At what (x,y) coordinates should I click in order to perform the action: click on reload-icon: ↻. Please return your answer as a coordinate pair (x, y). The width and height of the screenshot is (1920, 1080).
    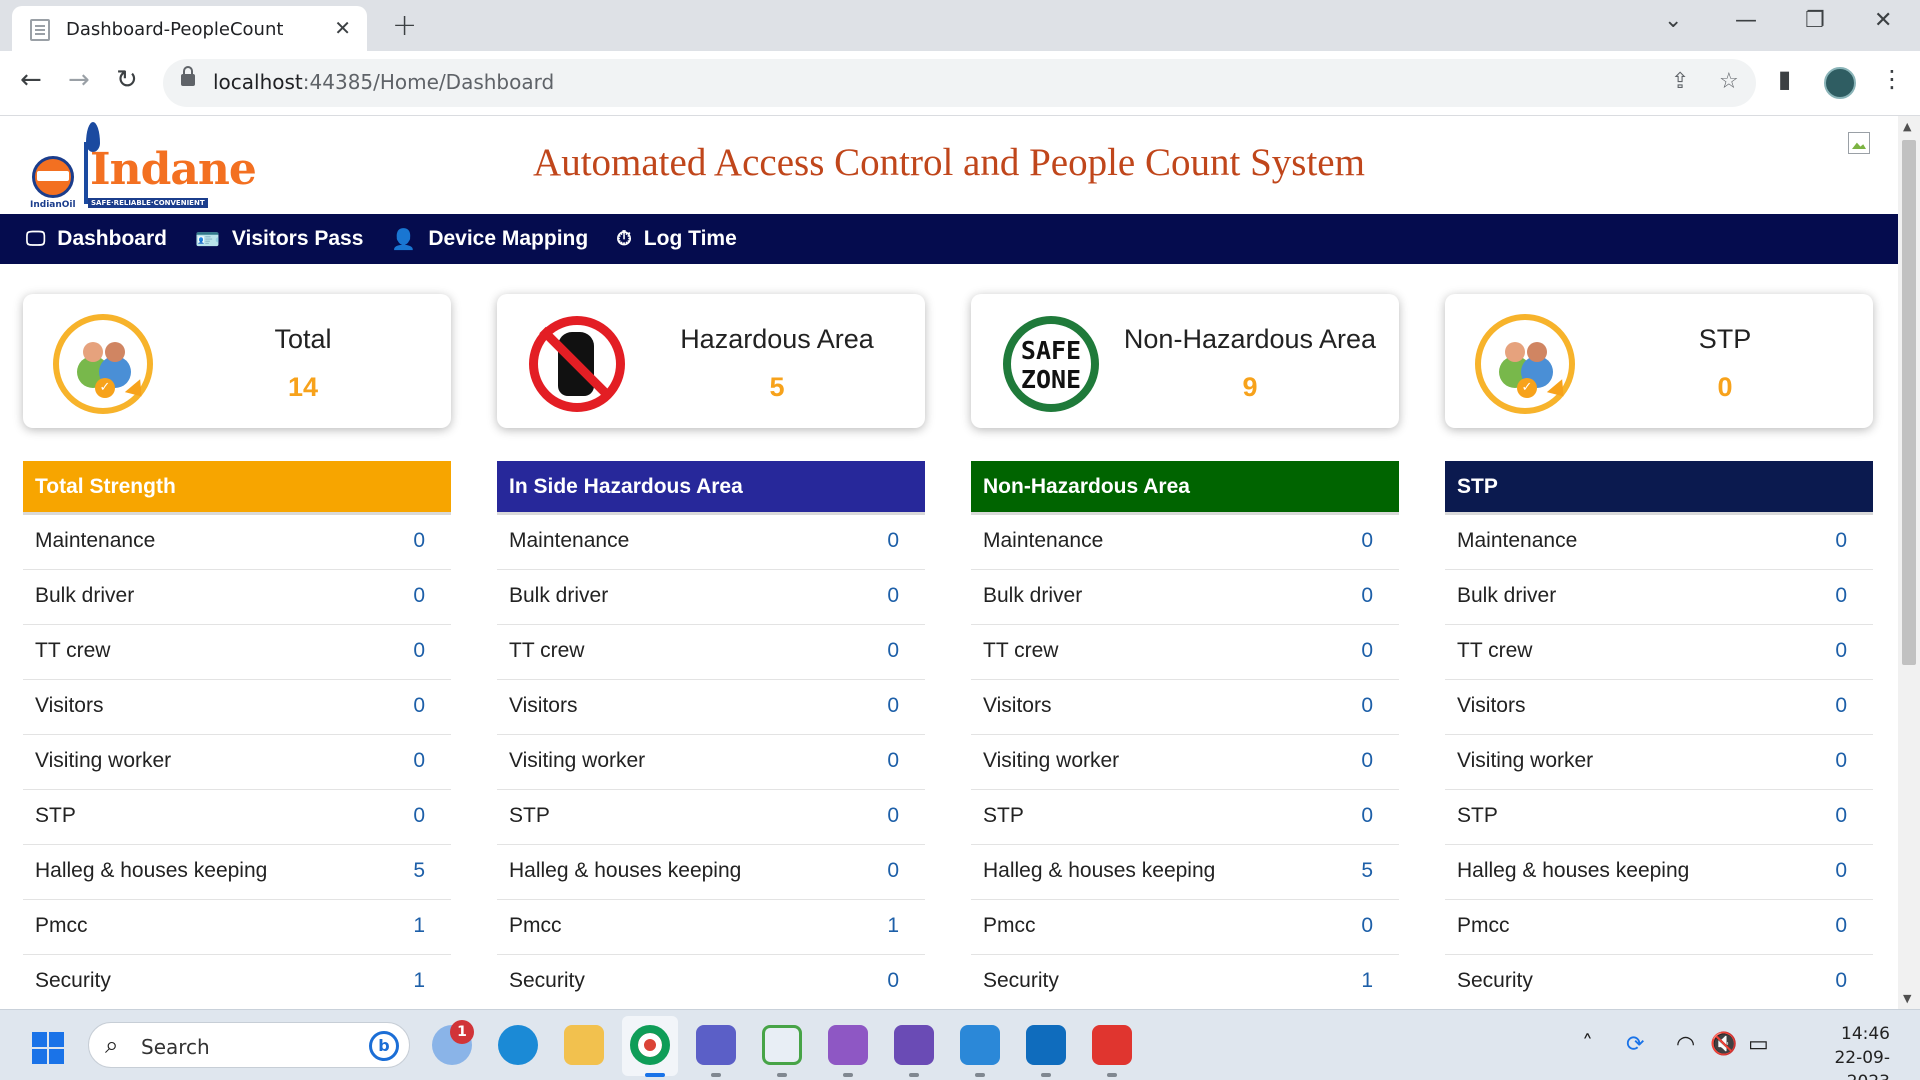
    Looking at the image, I should click on (127, 80).